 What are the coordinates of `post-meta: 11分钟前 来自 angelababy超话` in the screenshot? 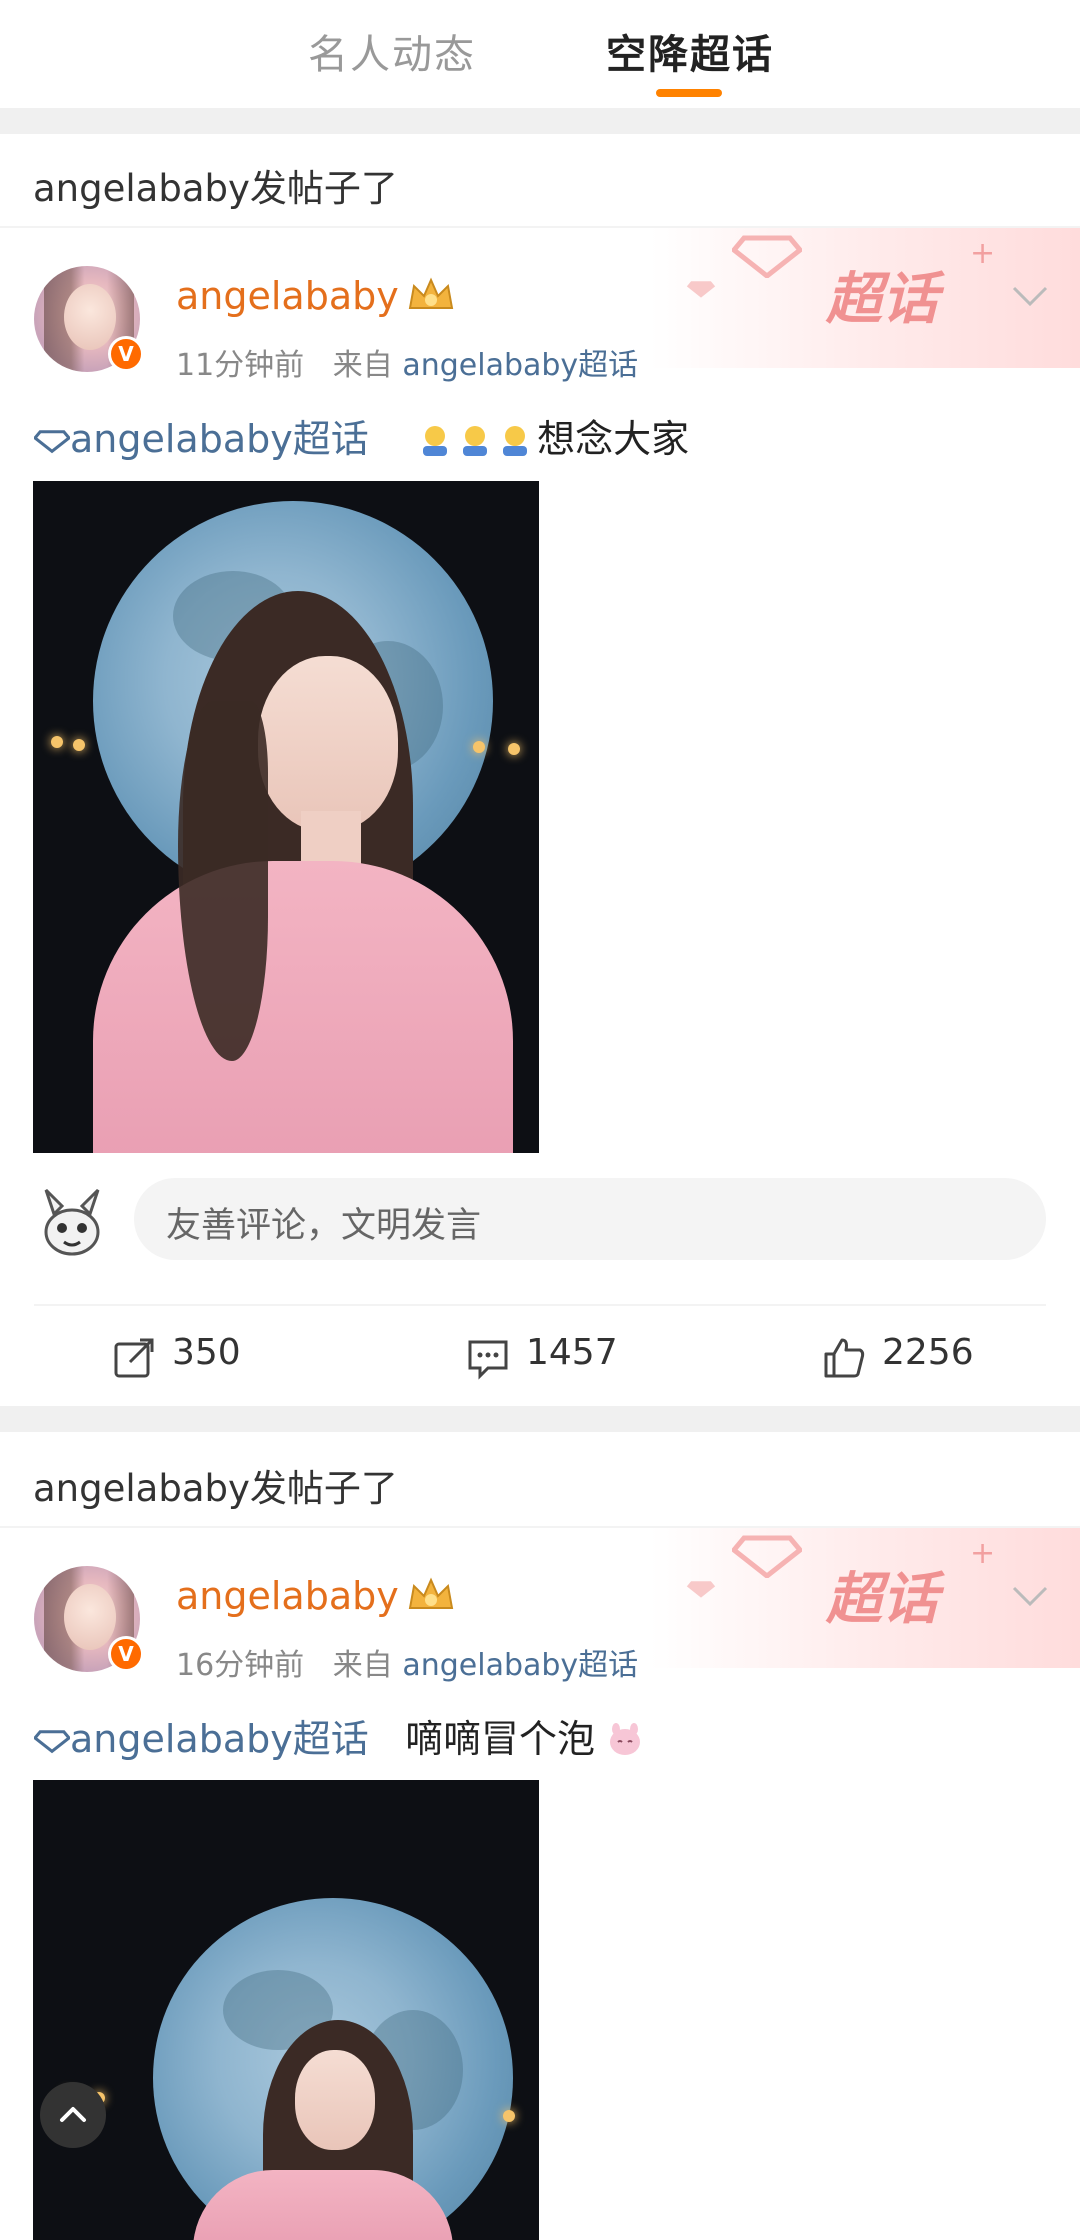 It's located at (407, 362).